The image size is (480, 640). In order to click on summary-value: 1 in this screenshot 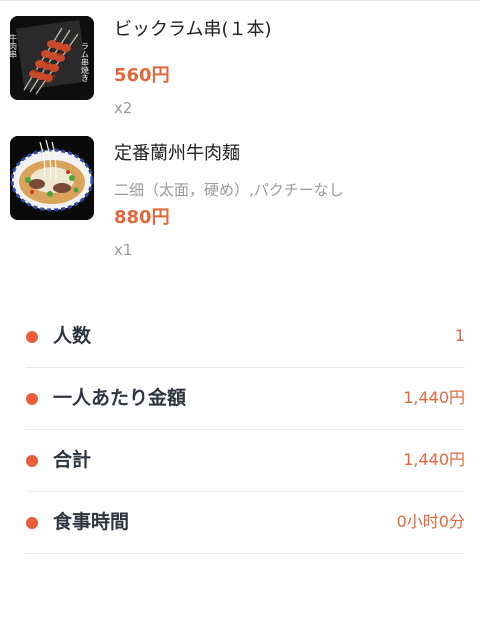, I will do `click(459, 335)`.